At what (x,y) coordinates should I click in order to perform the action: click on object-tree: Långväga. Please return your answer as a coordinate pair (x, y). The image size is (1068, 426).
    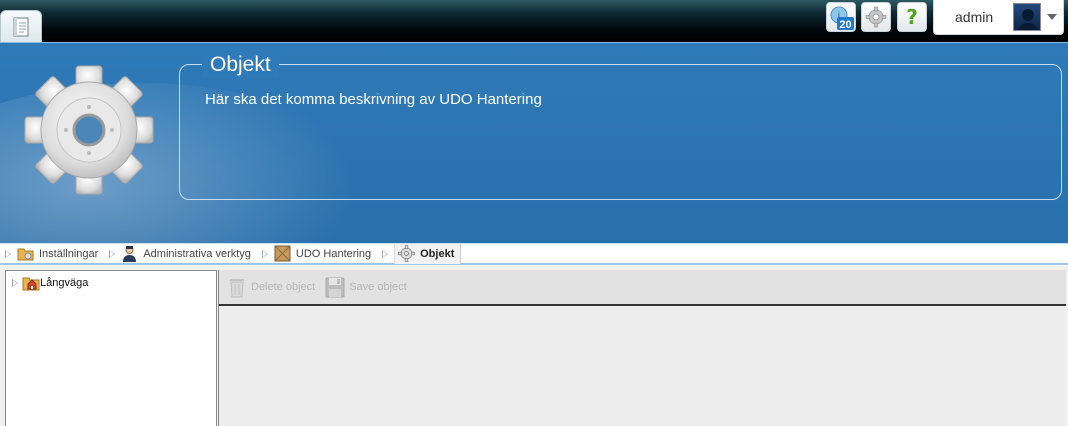
    Looking at the image, I should click on (111, 348).